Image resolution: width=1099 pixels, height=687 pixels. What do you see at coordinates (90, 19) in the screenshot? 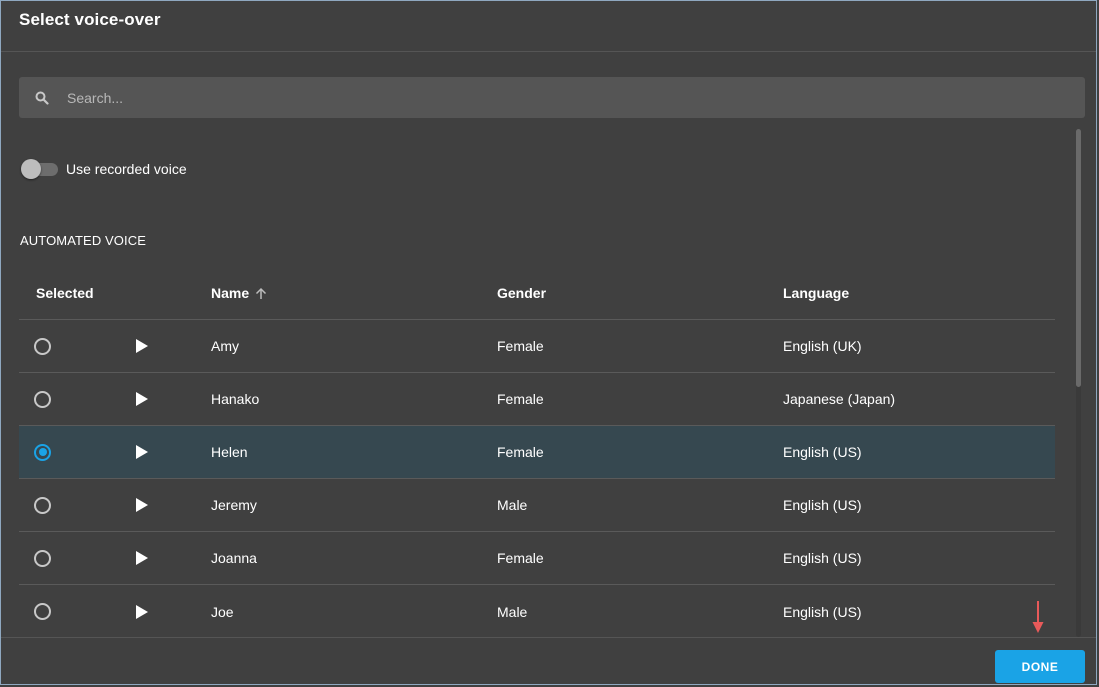
I see `dialog-title: Select voice-over` at bounding box center [90, 19].